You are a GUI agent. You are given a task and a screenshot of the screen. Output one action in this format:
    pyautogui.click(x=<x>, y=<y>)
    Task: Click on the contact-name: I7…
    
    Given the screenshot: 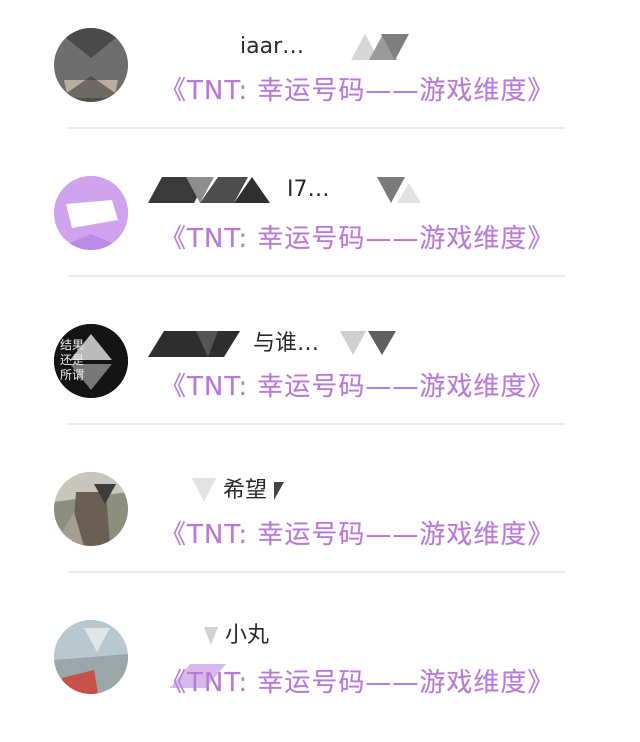 What is the action you would take?
    pyautogui.click(x=284, y=190)
    